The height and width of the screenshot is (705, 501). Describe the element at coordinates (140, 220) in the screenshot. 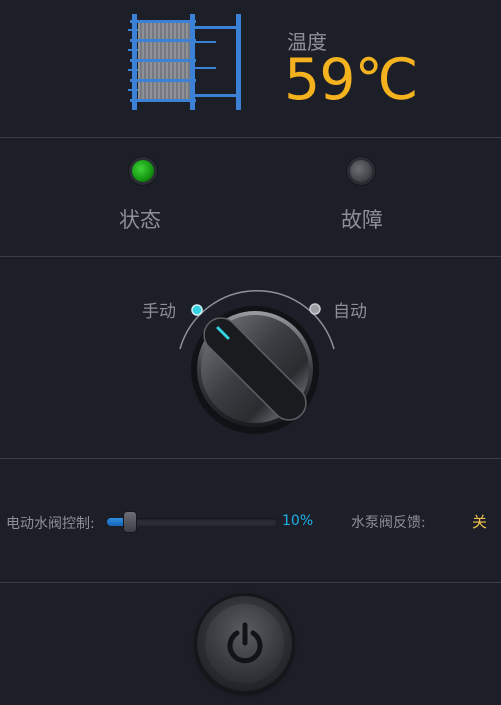

I see `status-label: 状态` at that location.